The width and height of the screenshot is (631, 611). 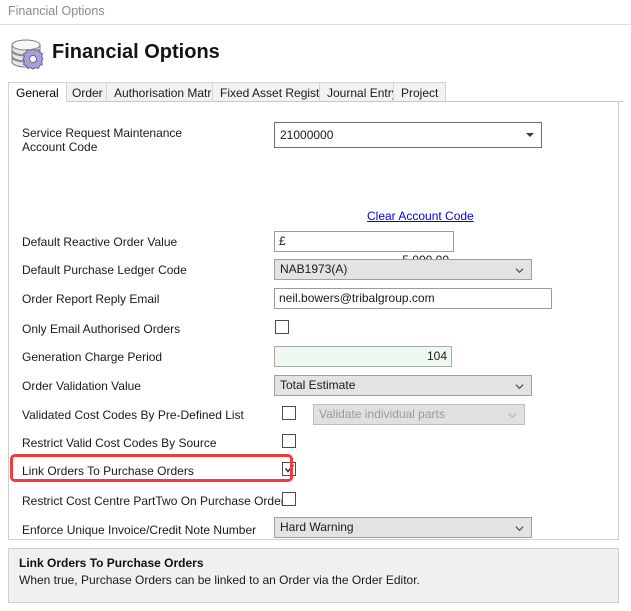 What do you see at coordinates (436, 356) in the screenshot?
I see `generation-charge-period-value: 104` at bounding box center [436, 356].